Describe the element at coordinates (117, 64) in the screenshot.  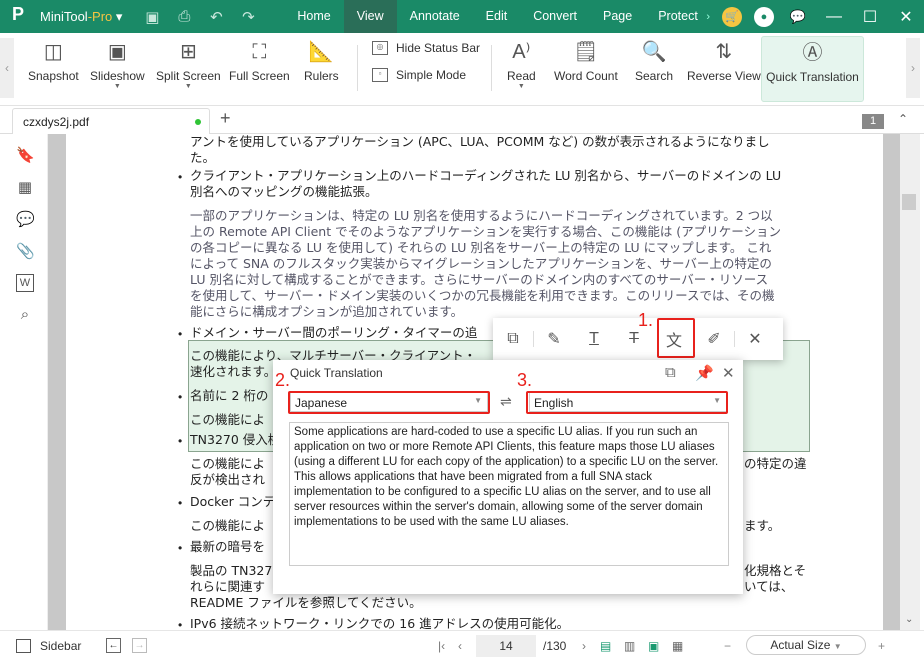
I see `slideshow-button: ▣ Slideshow ▼` at that location.